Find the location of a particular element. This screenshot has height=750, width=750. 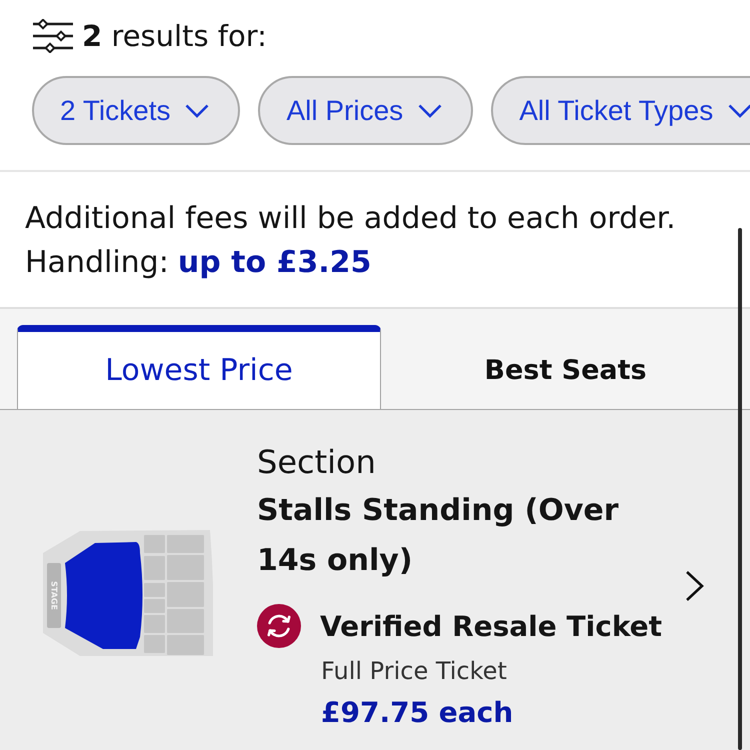

sort-tab: Best Seats is located at coordinates (565, 367).